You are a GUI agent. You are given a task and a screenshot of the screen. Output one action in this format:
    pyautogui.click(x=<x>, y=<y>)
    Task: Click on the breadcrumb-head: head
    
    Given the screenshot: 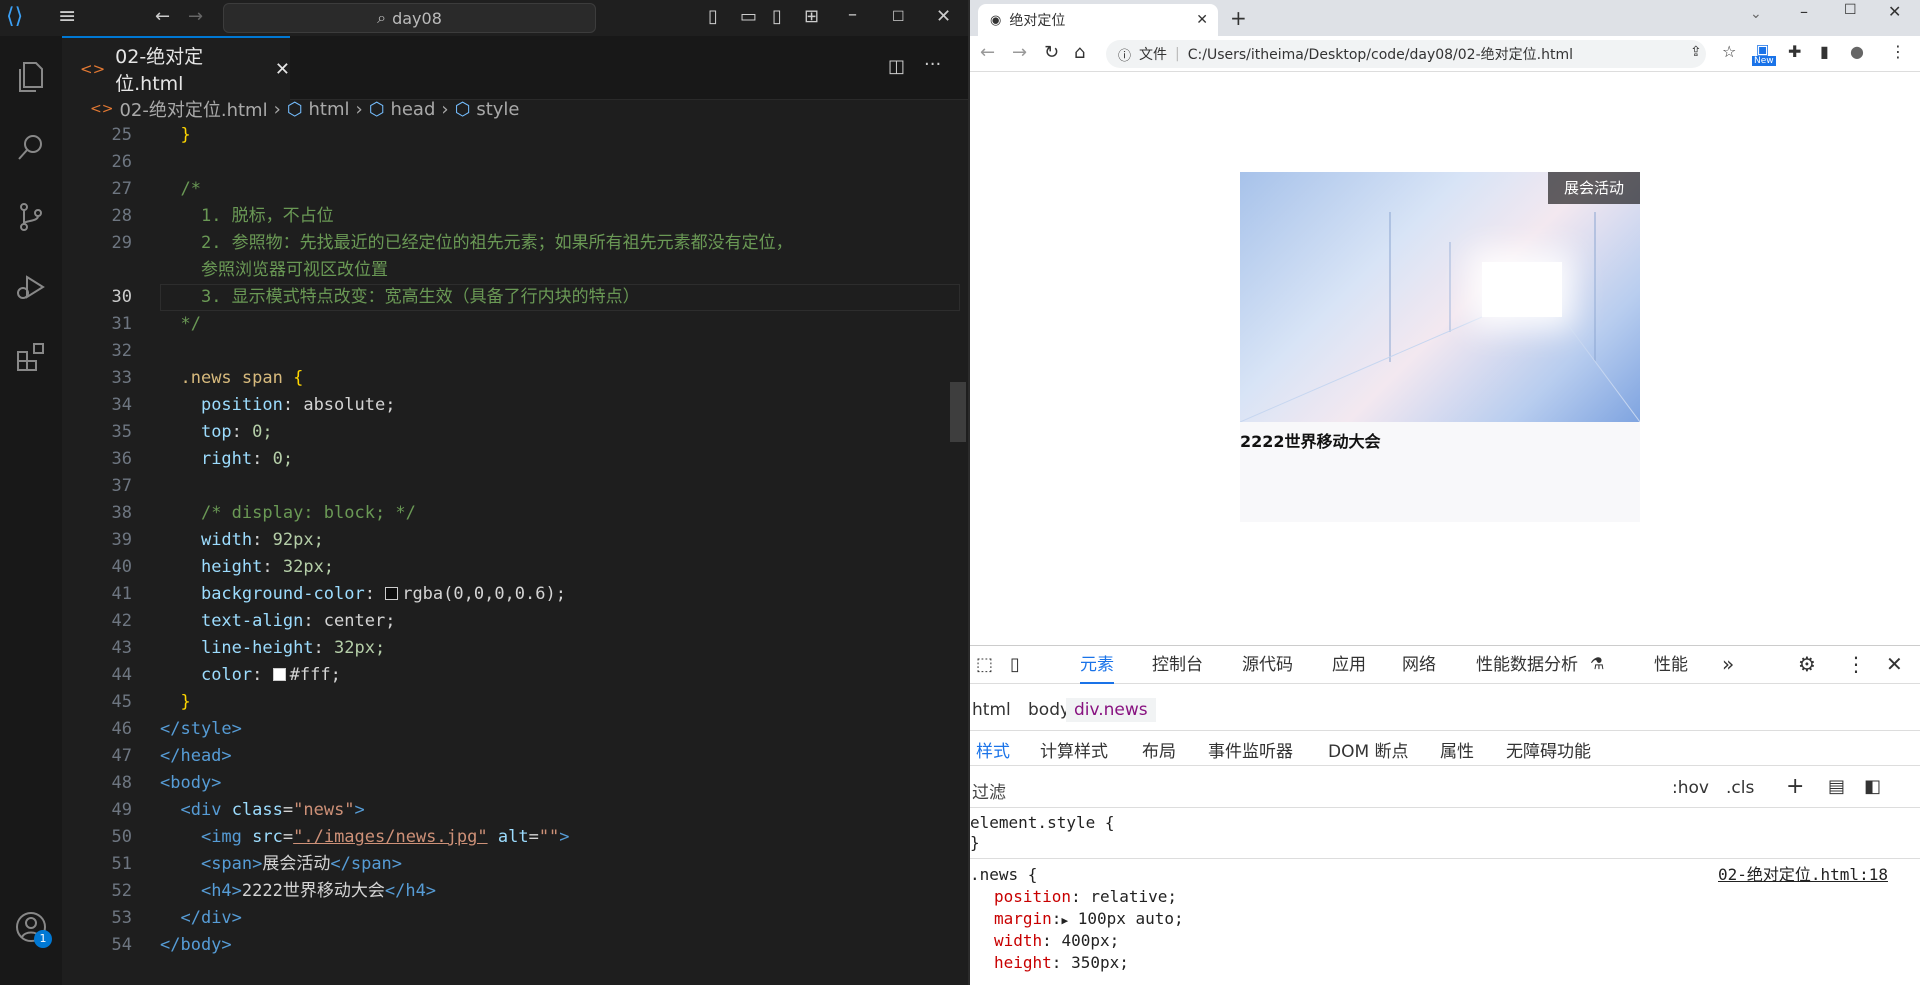 What is the action you would take?
    pyautogui.click(x=412, y=109)
    